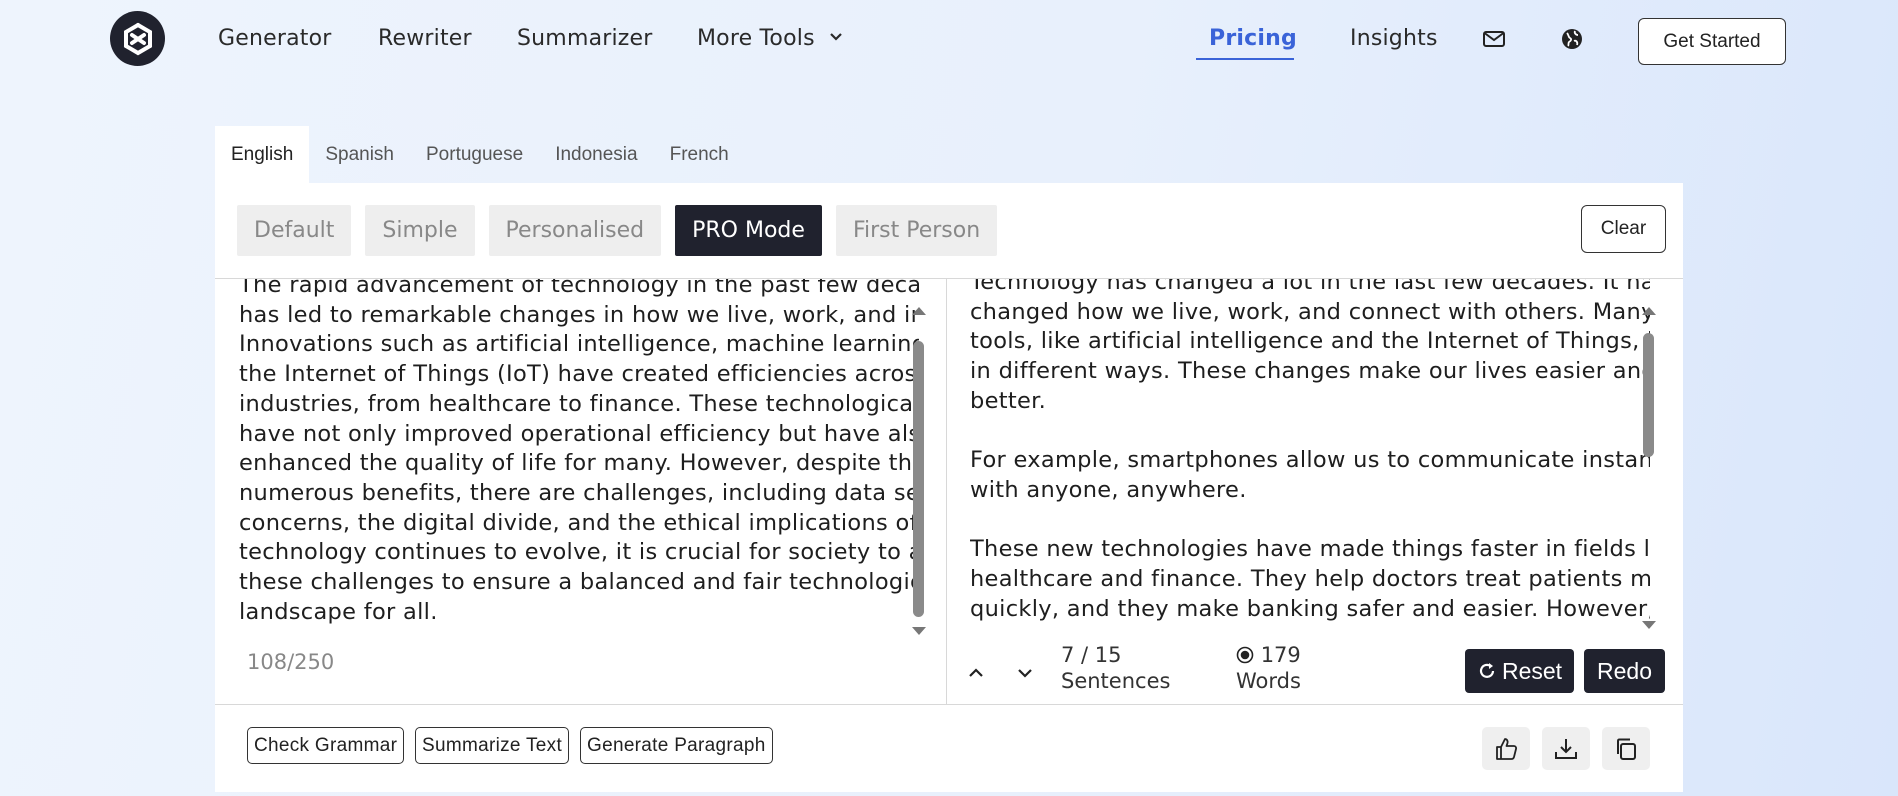 The height and width of the screenshot is (796, 1898). What do you see at coordinates (1253, 38) in the screenshot?
I see `nav-pricing: Pricing` at bounding box center [1253, 38].